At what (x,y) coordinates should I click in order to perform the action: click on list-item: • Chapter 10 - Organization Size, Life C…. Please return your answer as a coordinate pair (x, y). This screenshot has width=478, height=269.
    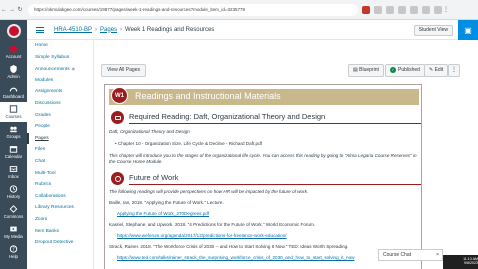
    Looking at the image, I should click on (188, 143).